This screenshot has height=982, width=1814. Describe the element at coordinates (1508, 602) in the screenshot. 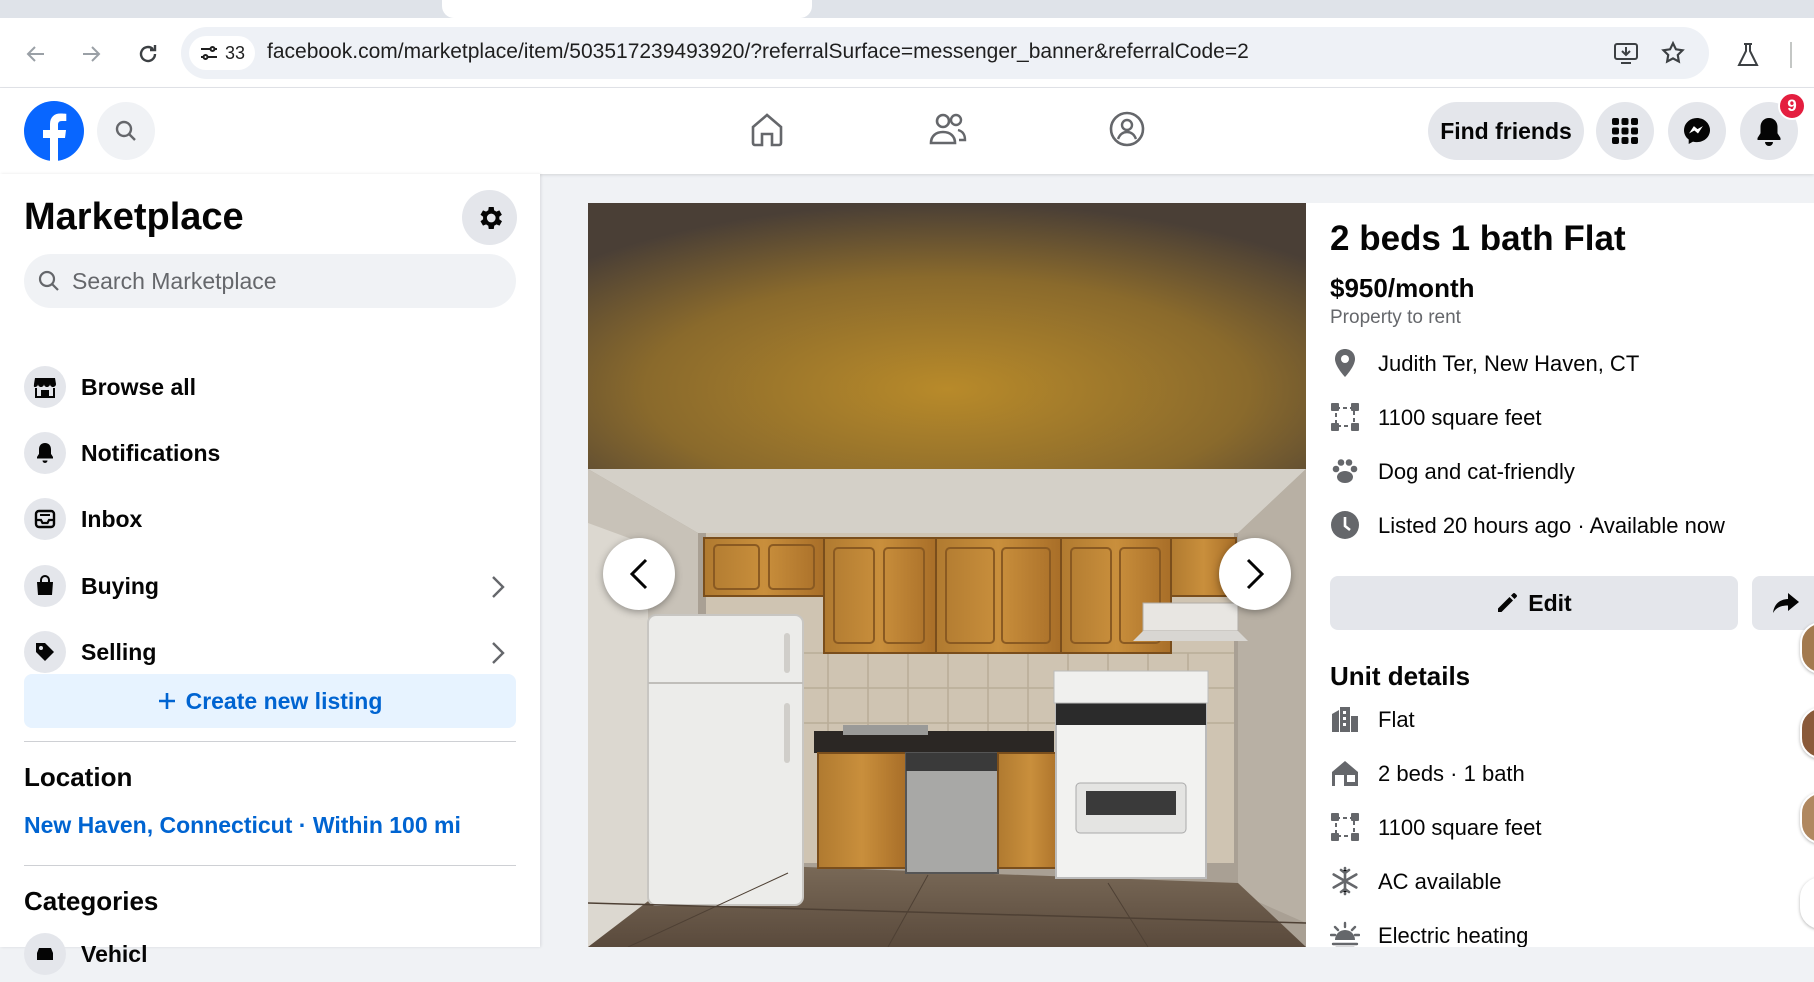

I see `pencil-icon` at that location.